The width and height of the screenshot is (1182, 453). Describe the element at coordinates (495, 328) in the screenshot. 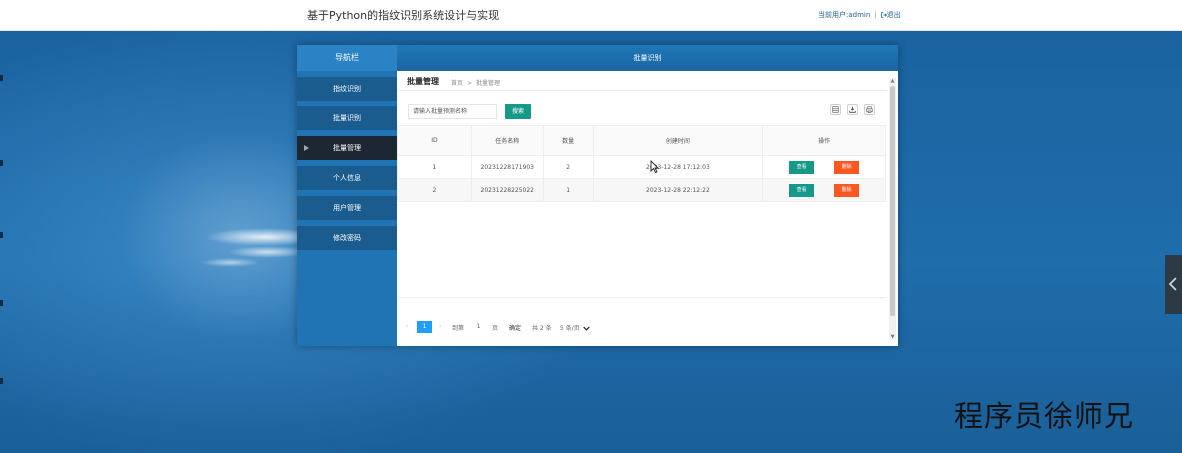

I see `page-unit-label: 页` at that location.